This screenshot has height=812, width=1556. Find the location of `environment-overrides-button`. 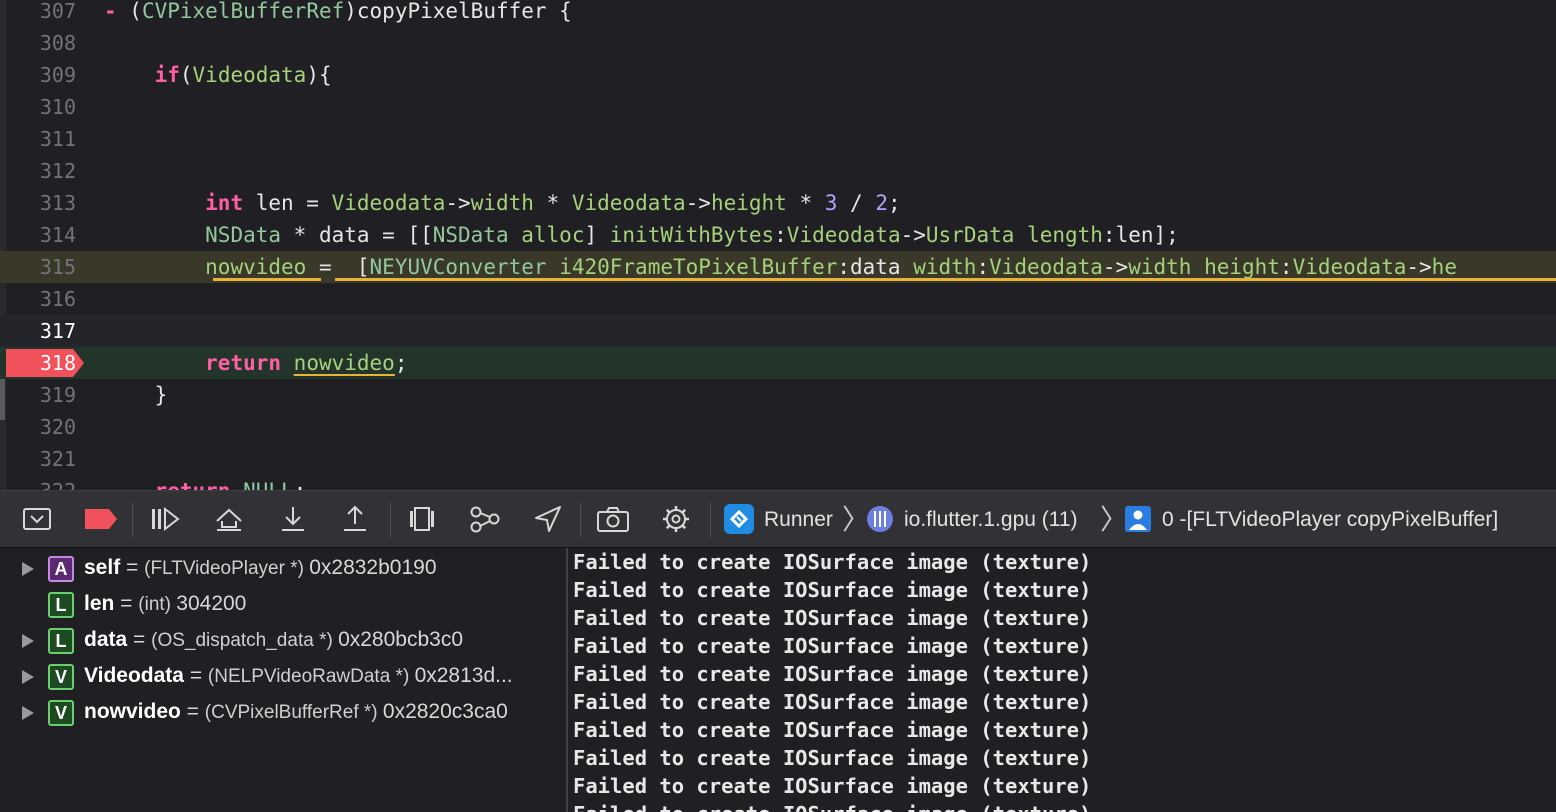

environment-overrides-button is located at coordinates (676, 519).